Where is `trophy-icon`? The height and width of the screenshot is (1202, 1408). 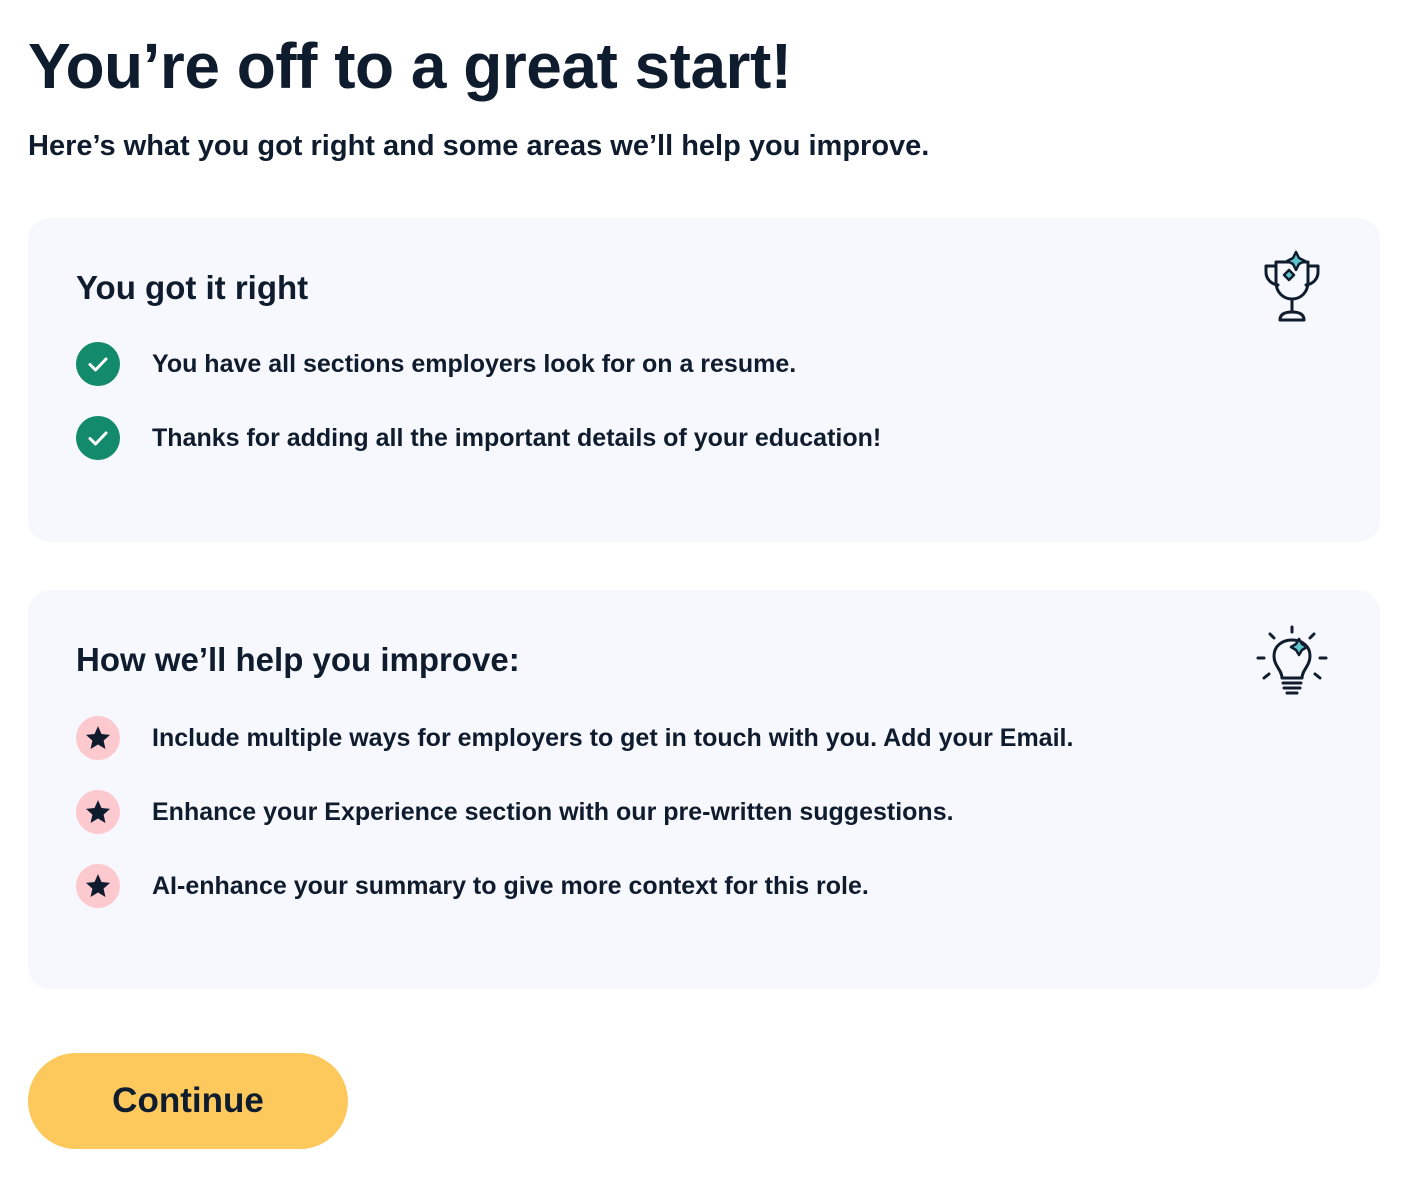 trophy-icon is located at coordinates (1292, 286).